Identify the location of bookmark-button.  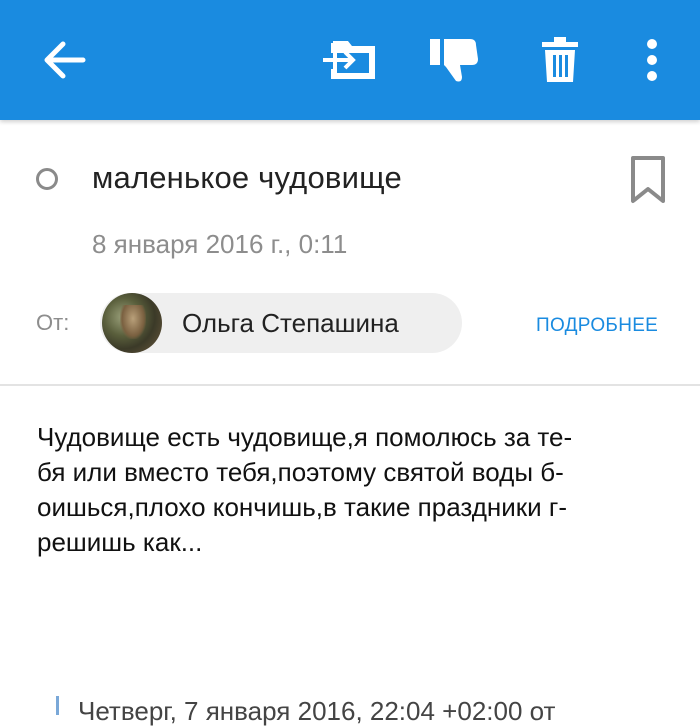
(648, 180).